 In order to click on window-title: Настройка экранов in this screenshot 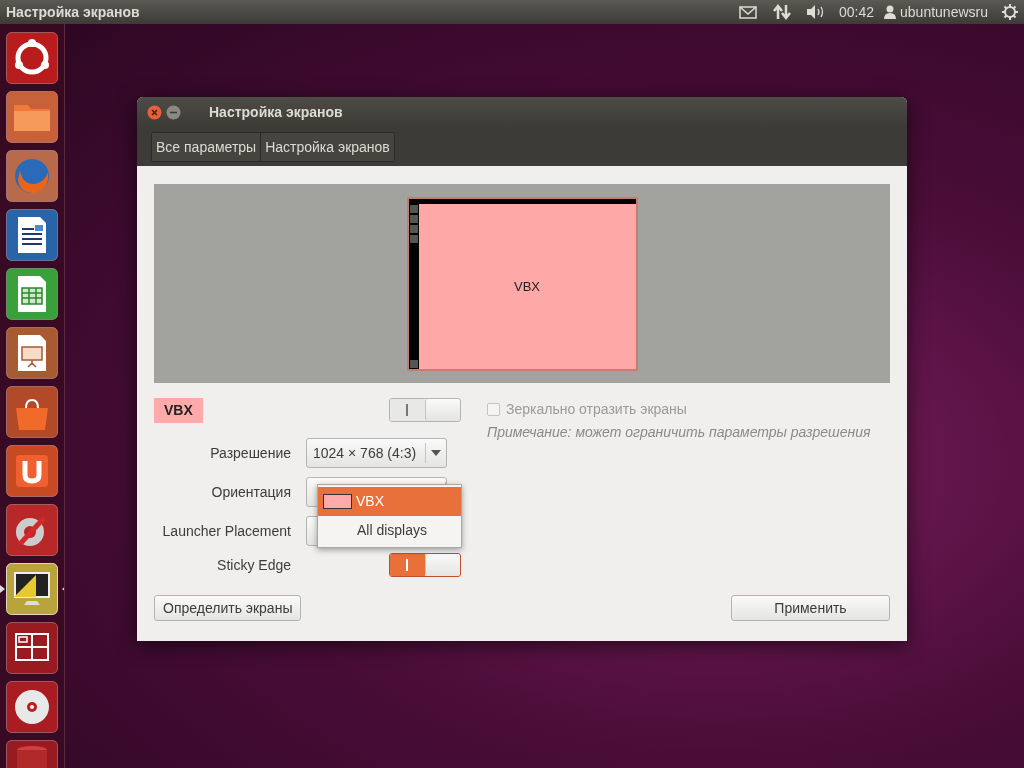, I will do `click(276, 112)`.